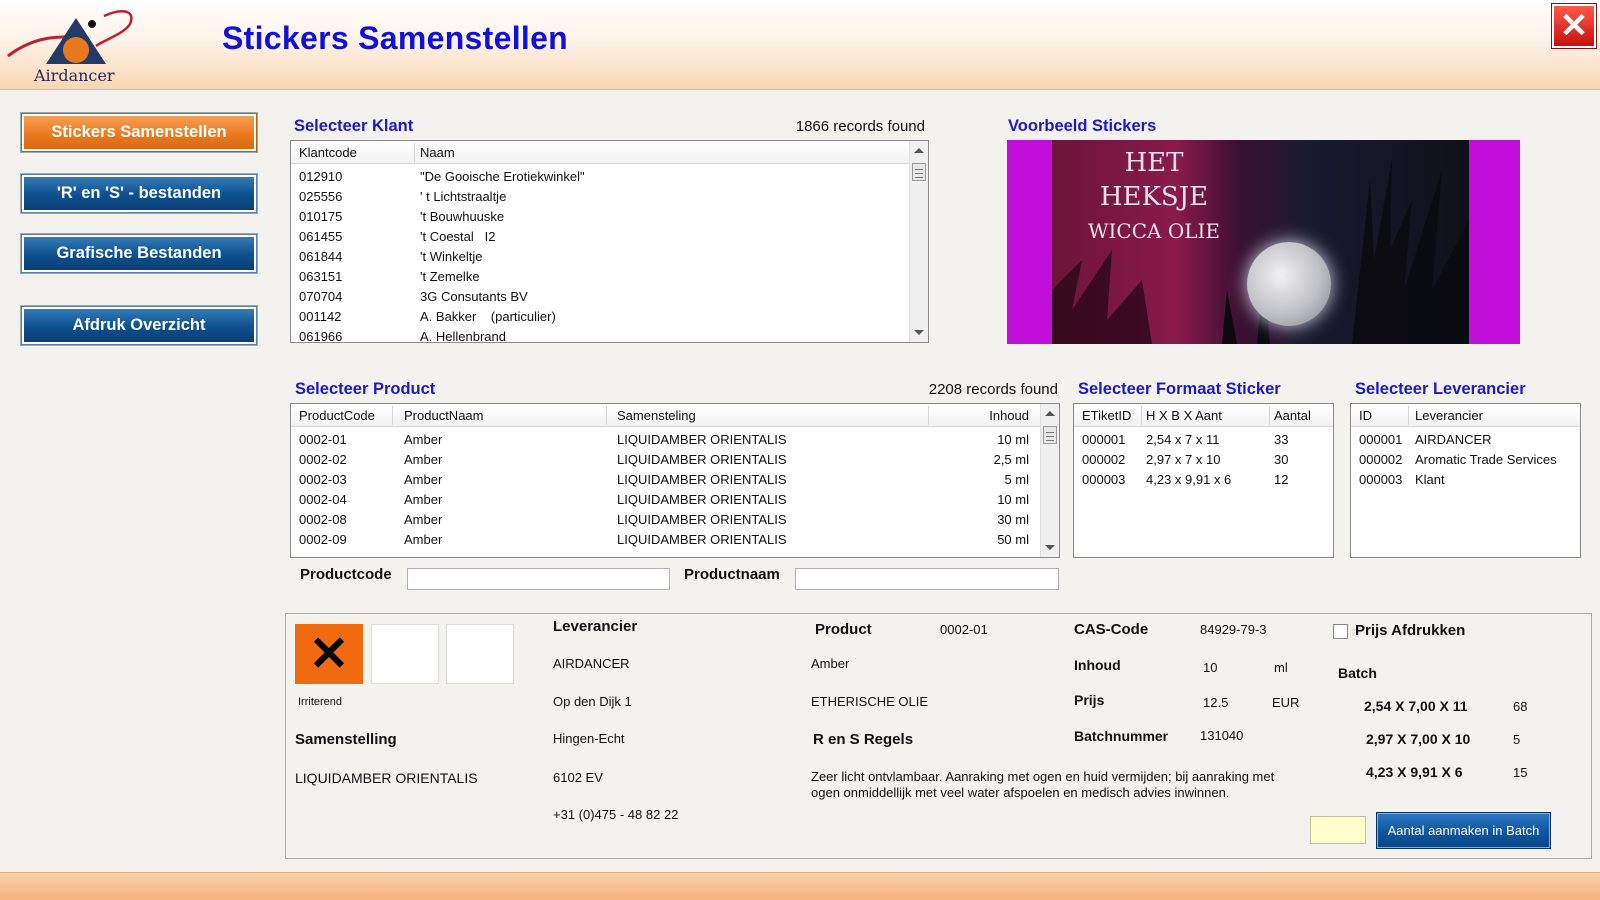 The width and height of the screenshot is (1600, 900). I want to click on table-row: 061455 't Coestal I2, so click(609, 236).